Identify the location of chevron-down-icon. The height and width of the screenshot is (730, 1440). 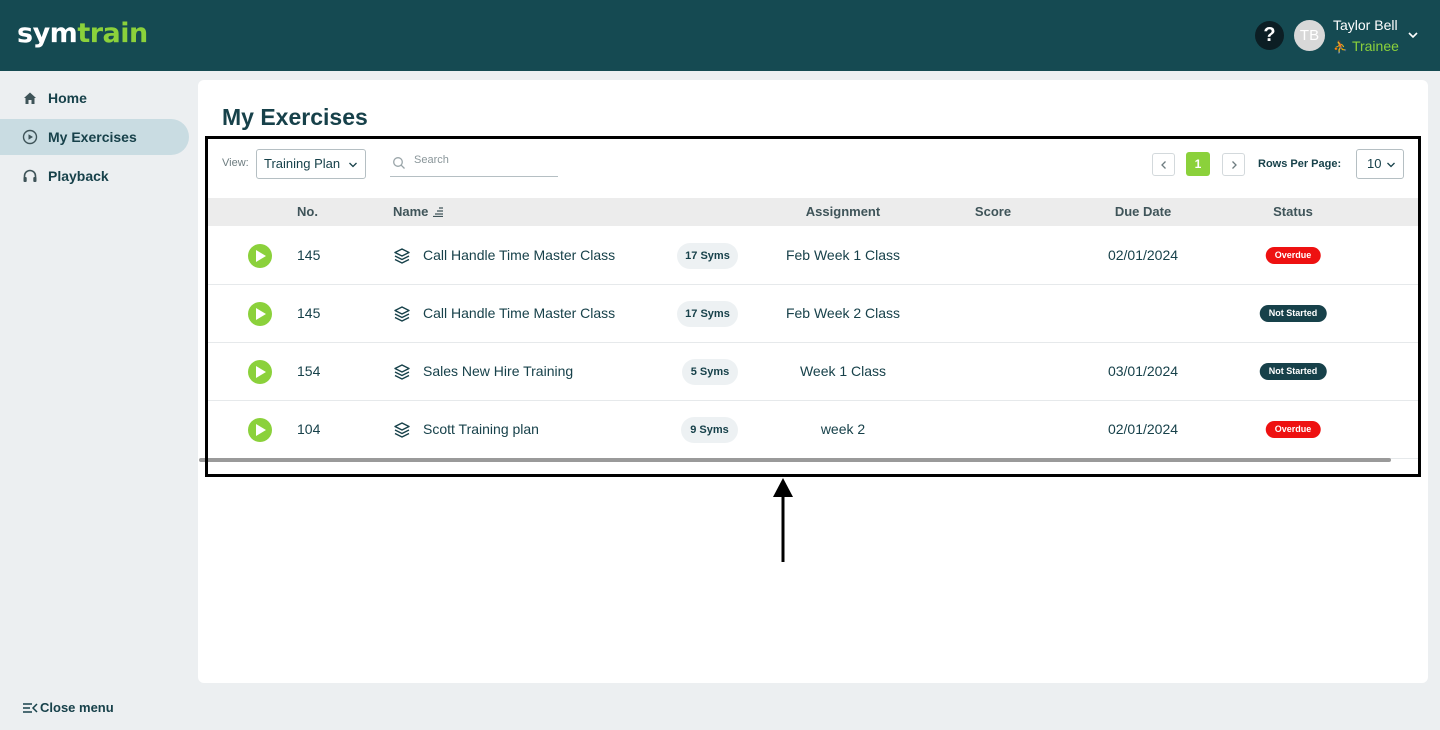
(1413, 35).